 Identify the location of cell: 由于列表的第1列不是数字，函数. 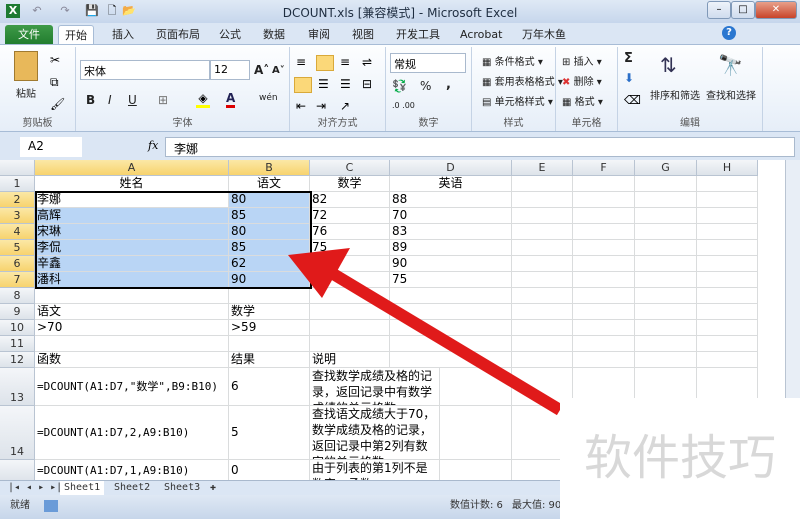
(375, 470).